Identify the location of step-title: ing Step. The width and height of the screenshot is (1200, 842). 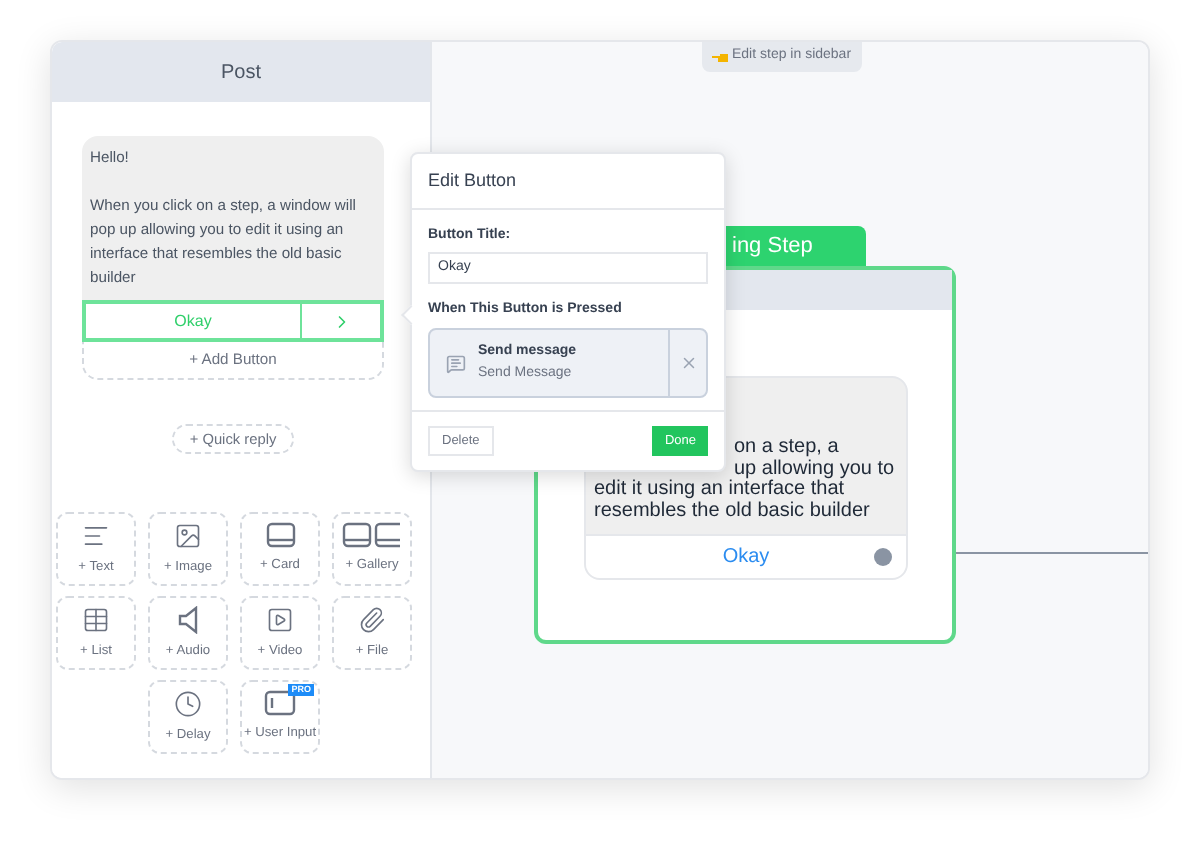
(772, 246).